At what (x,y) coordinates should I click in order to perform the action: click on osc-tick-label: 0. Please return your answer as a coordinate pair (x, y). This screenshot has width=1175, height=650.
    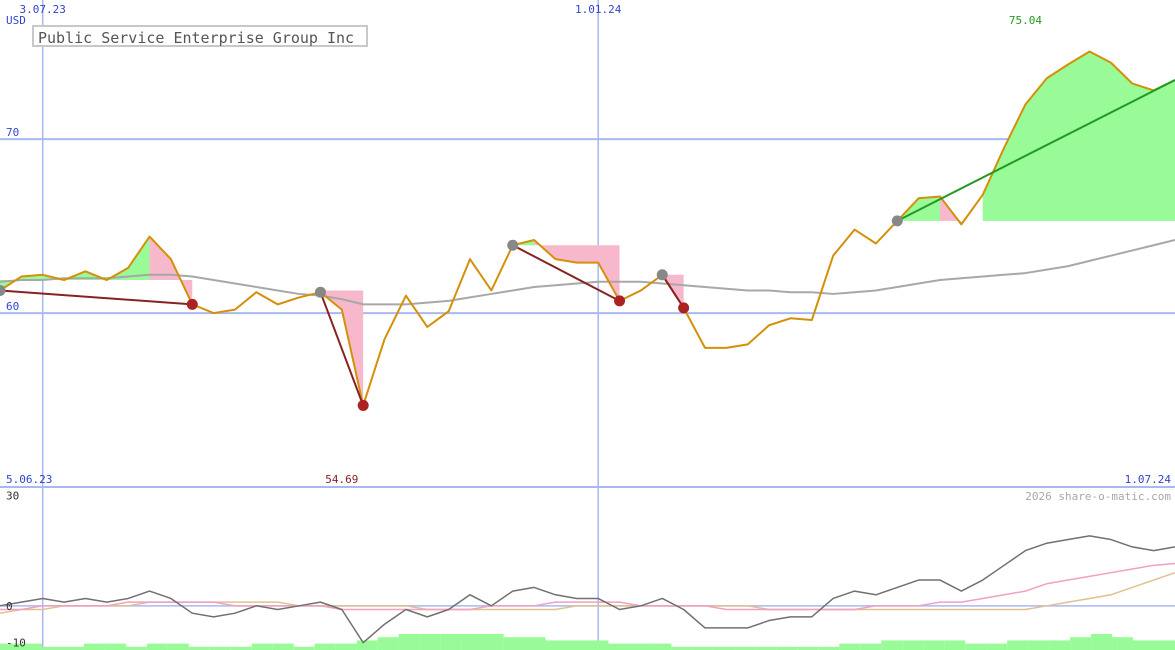
    Looking at the image, I should click on (9, 606).